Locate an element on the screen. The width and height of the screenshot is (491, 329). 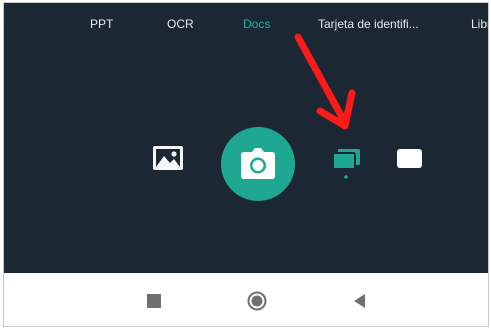
single-page-icon is located at coordinates (409, 159).